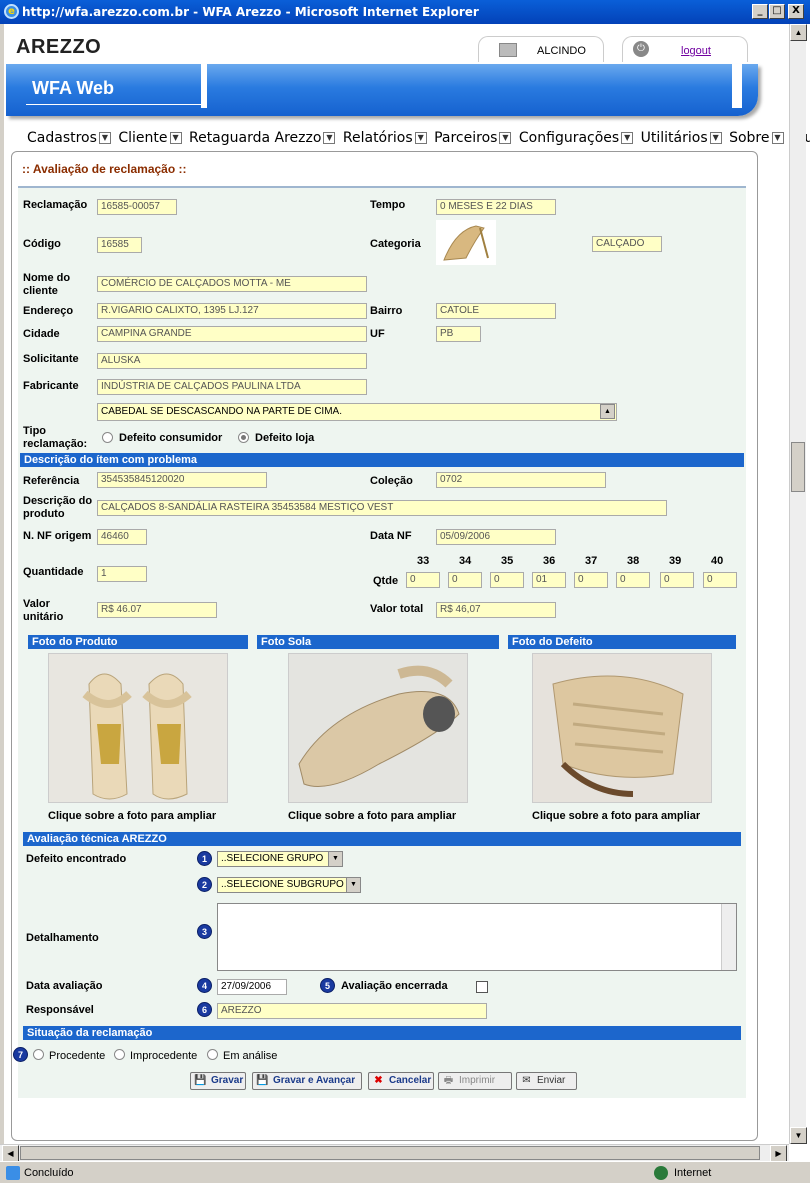  Describe the element at coordinates (627, 244) in the screenshot. I see `categoria-field: CALÇADO` at that location.